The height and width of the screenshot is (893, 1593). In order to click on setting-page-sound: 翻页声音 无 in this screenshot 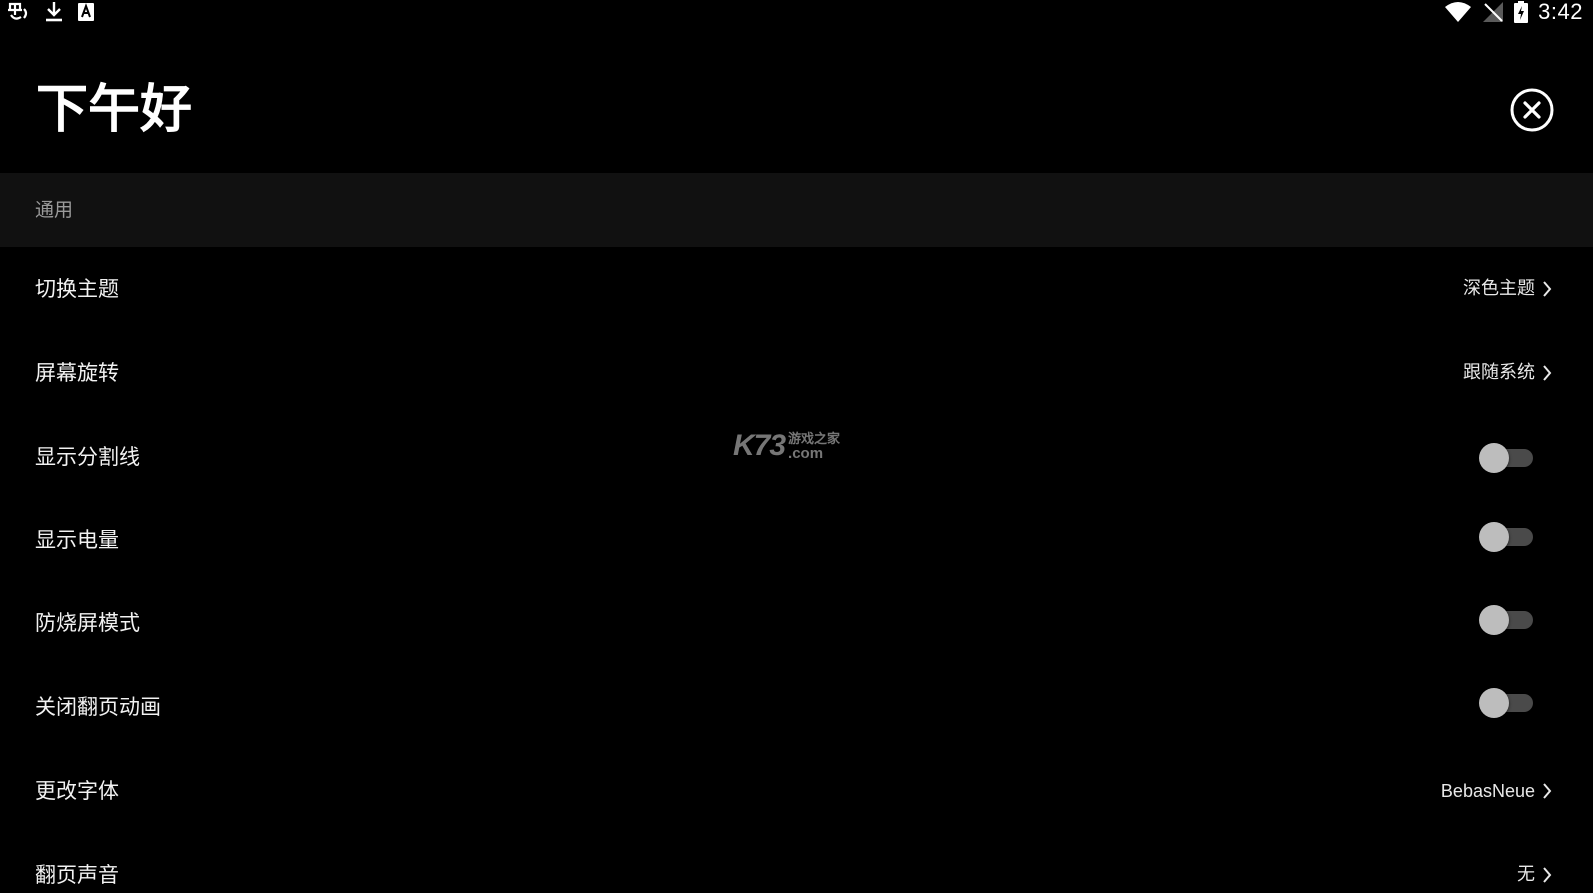, I will do `click(796, 863)`.